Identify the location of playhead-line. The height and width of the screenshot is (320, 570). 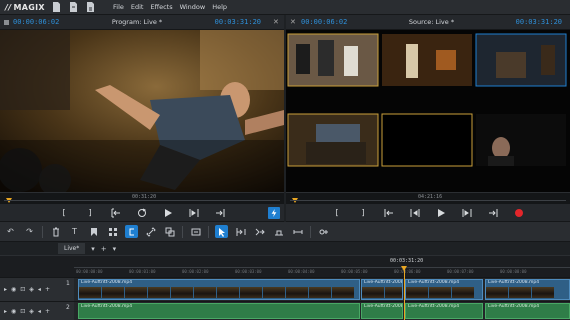
(404, 293).